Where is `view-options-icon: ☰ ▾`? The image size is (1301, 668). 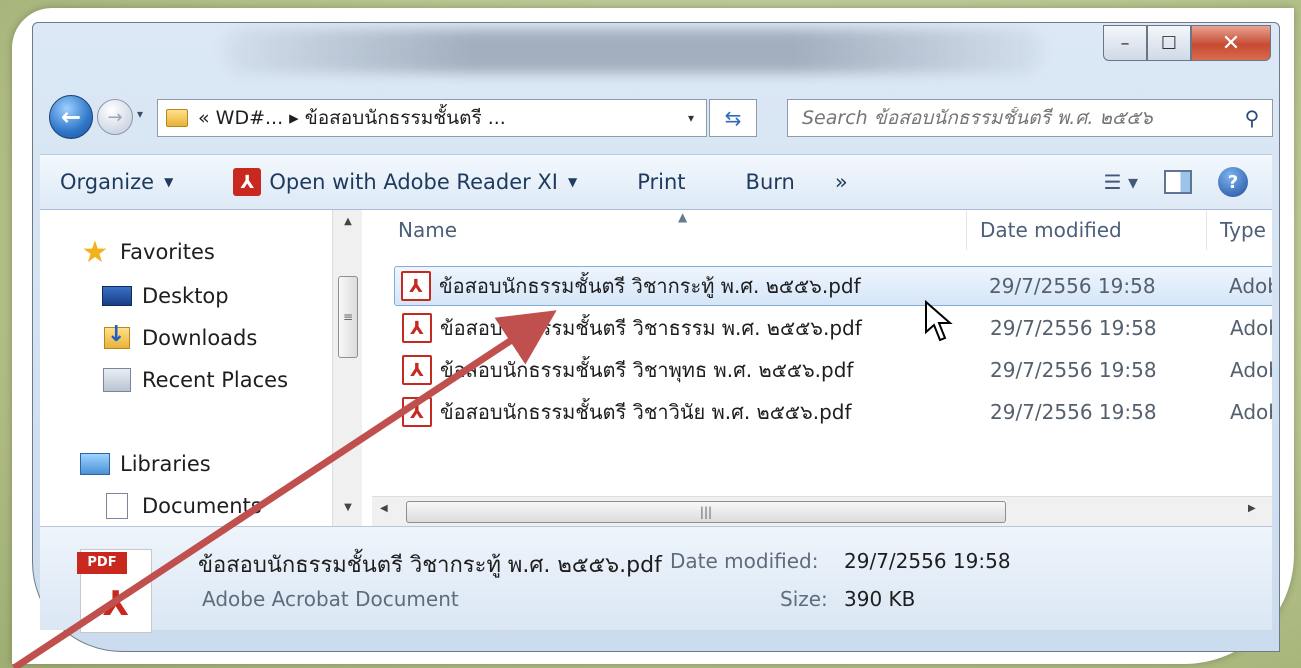 view-options-icon: ☰ ▾ is located at coordinates (1121, 182).